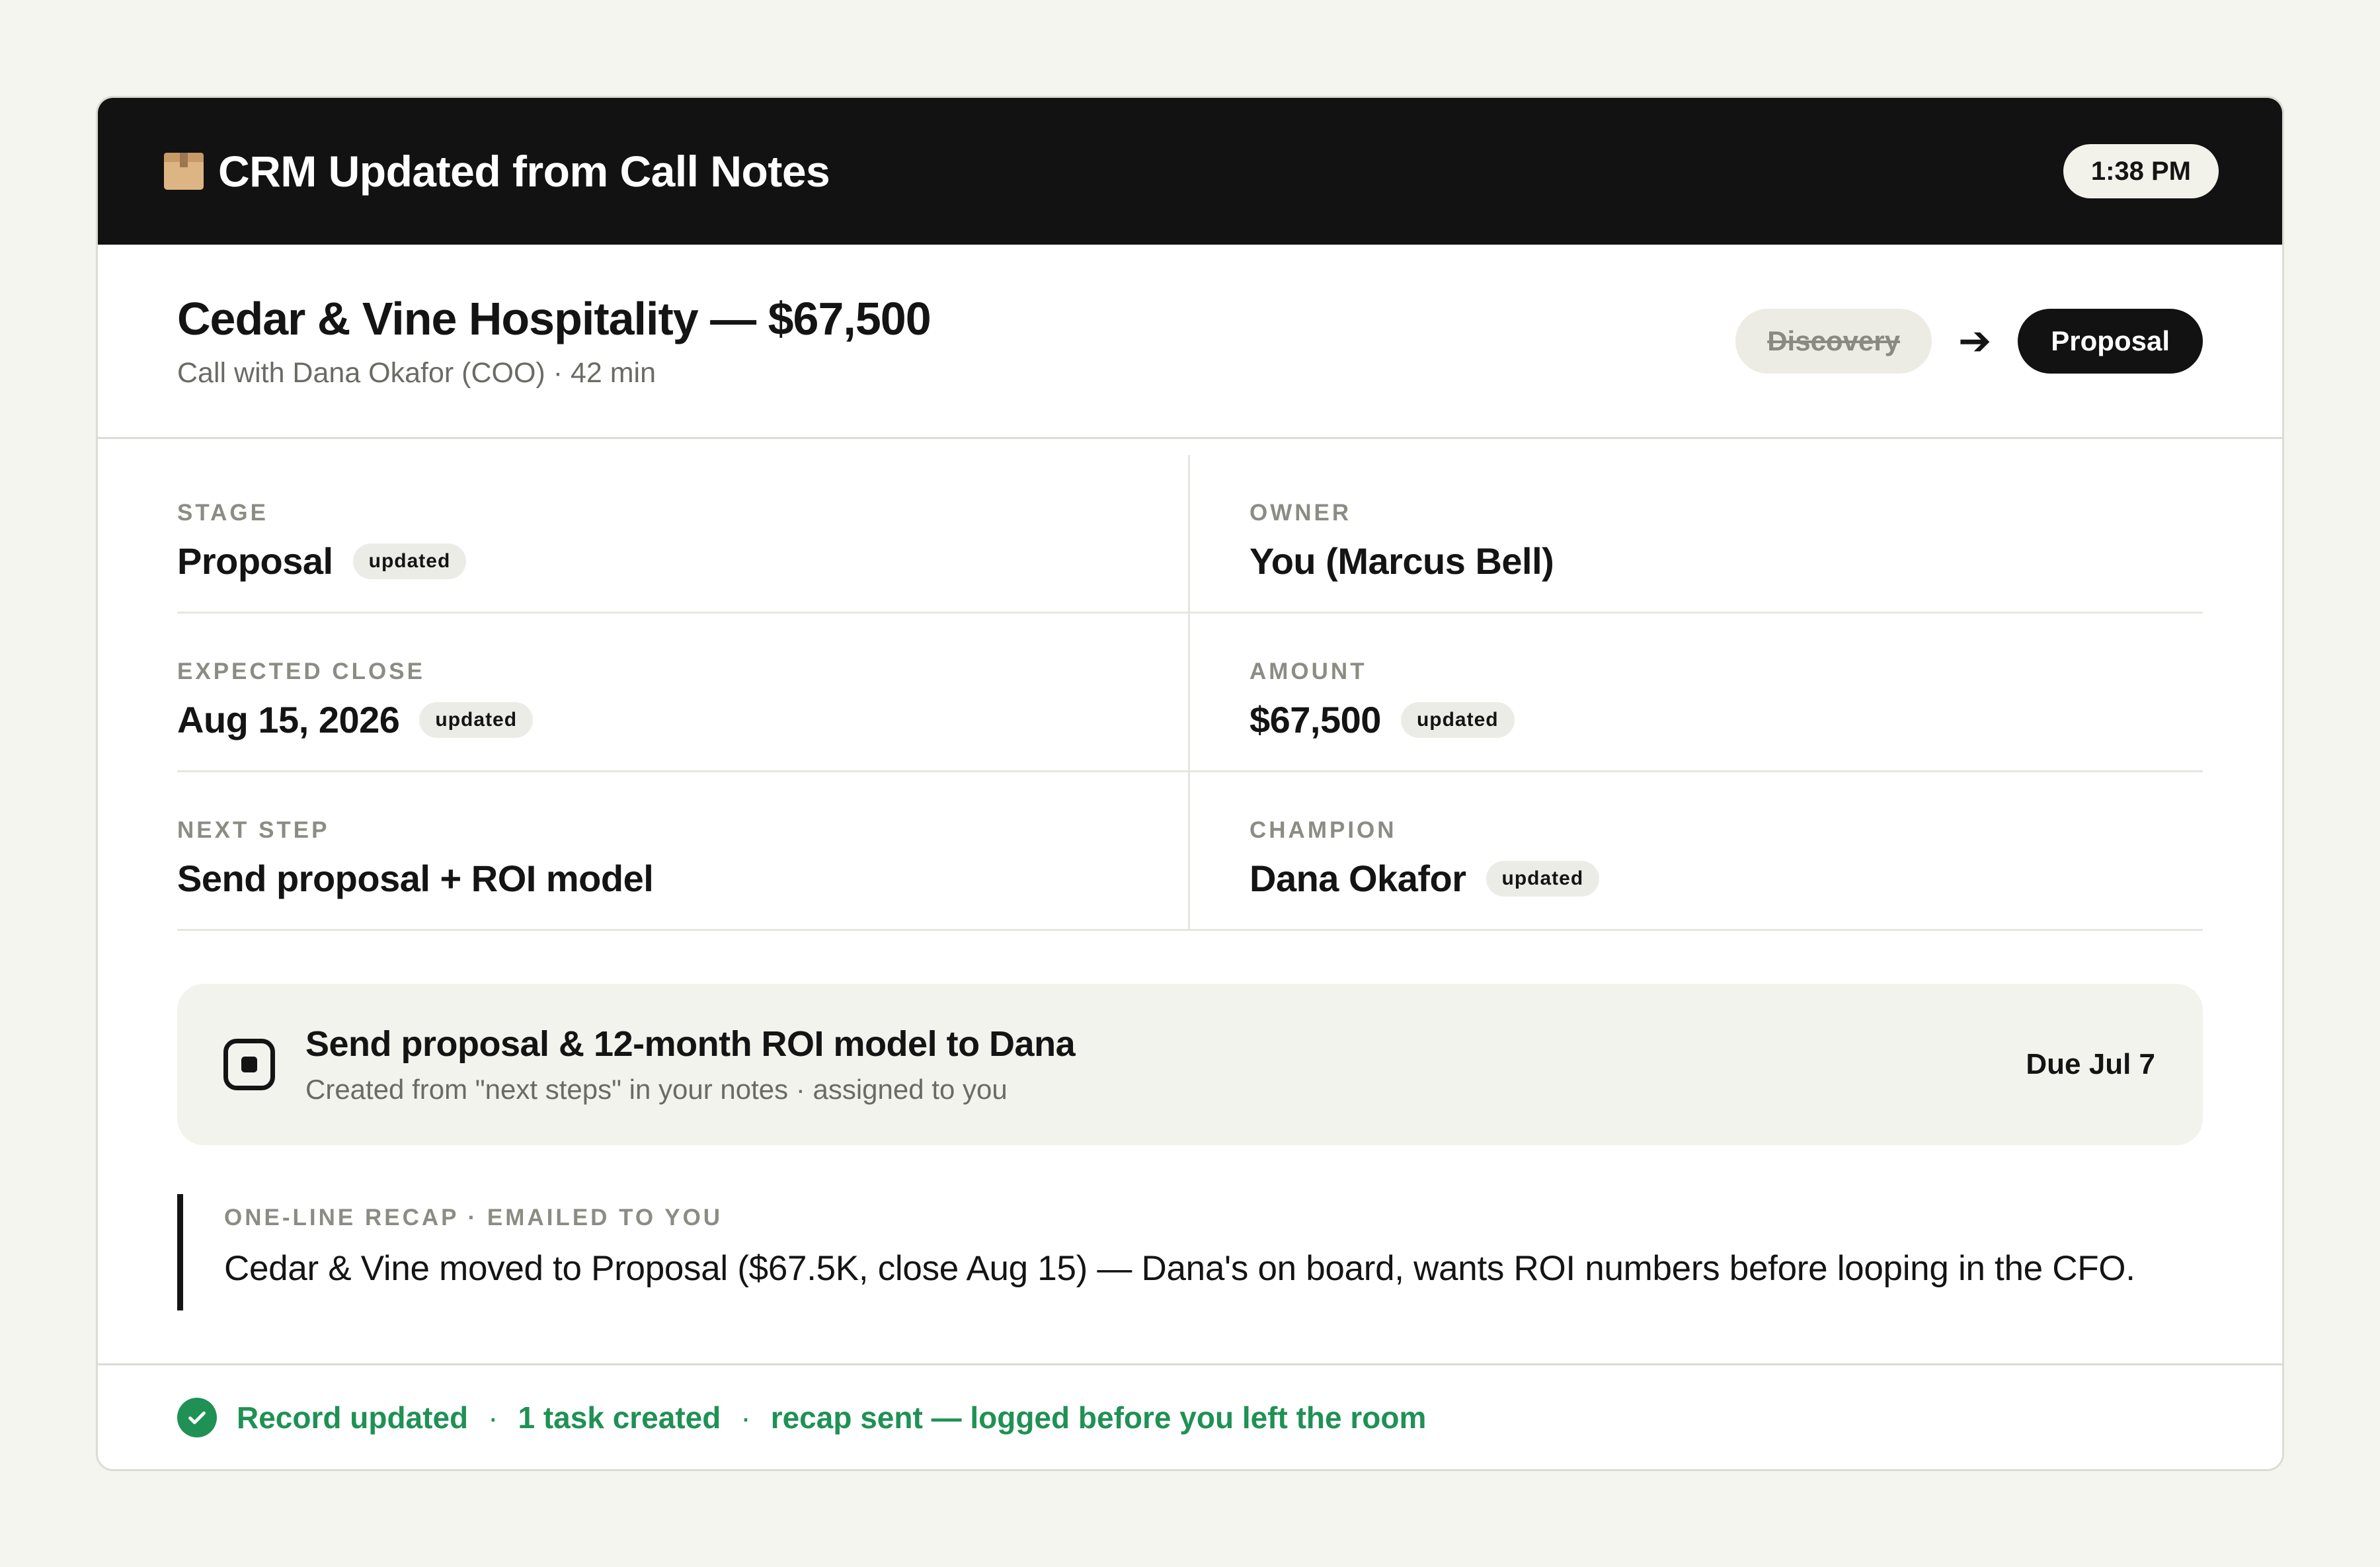  I want to click on field-label: OWNER, so click(1301, 513).